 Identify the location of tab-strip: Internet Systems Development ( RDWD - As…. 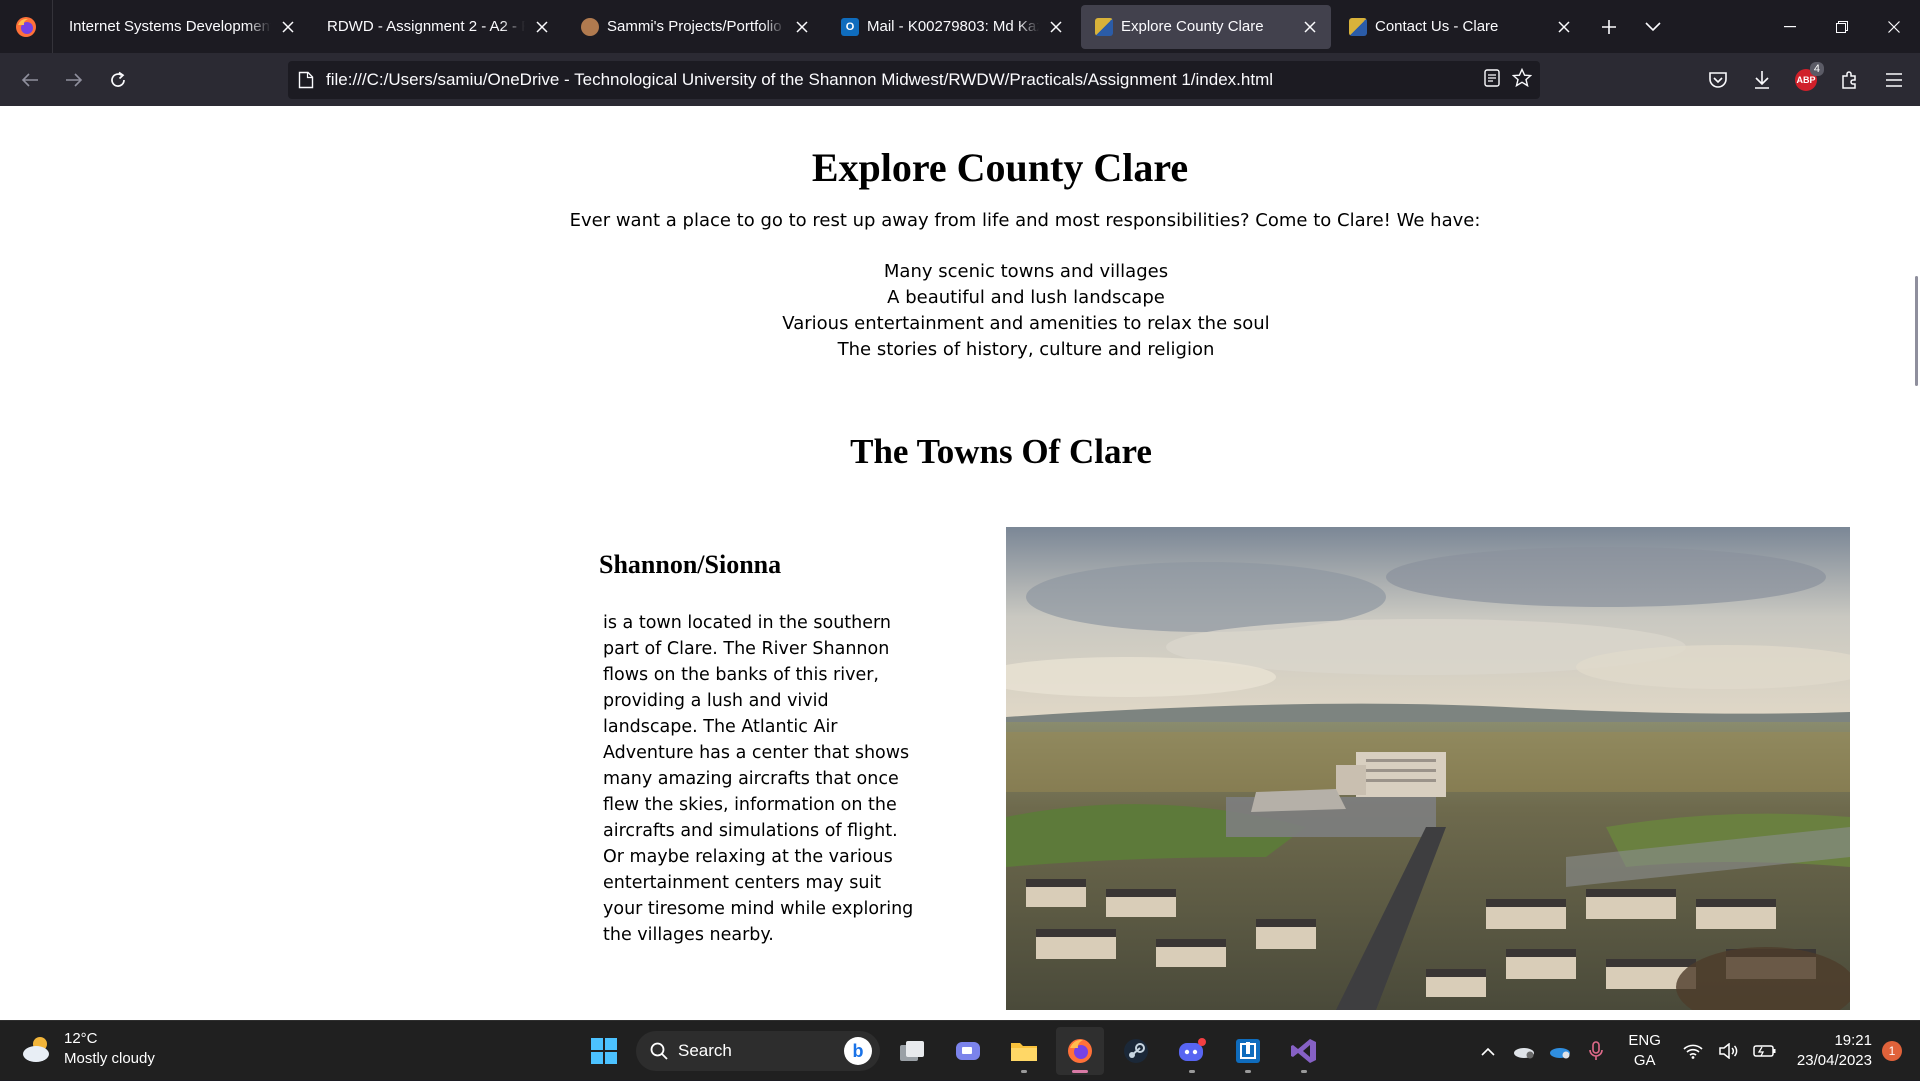
(960, 26).